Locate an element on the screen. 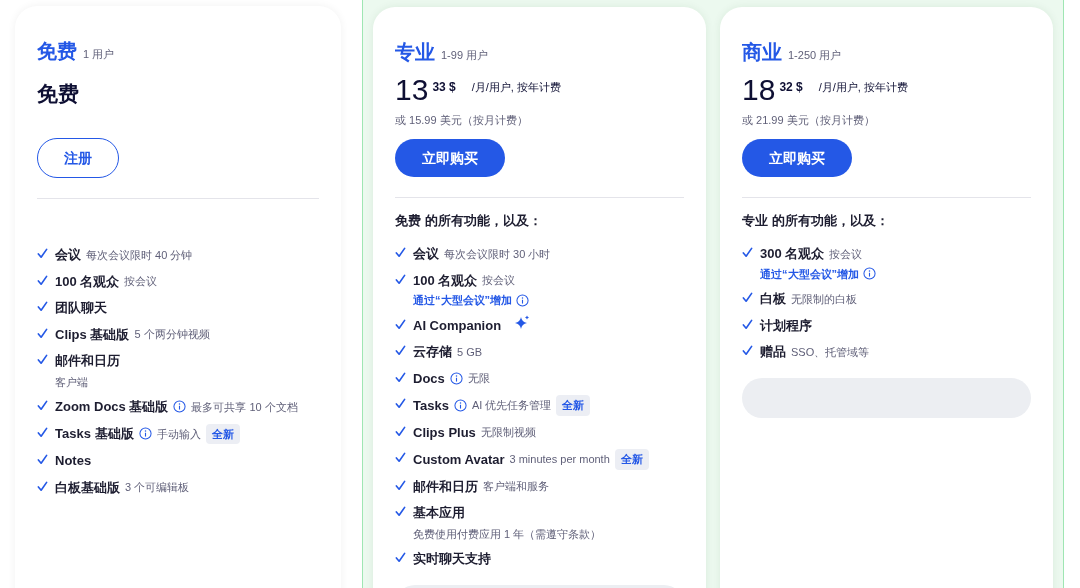  feature-name: Notes is located at coordinates (73, 461).